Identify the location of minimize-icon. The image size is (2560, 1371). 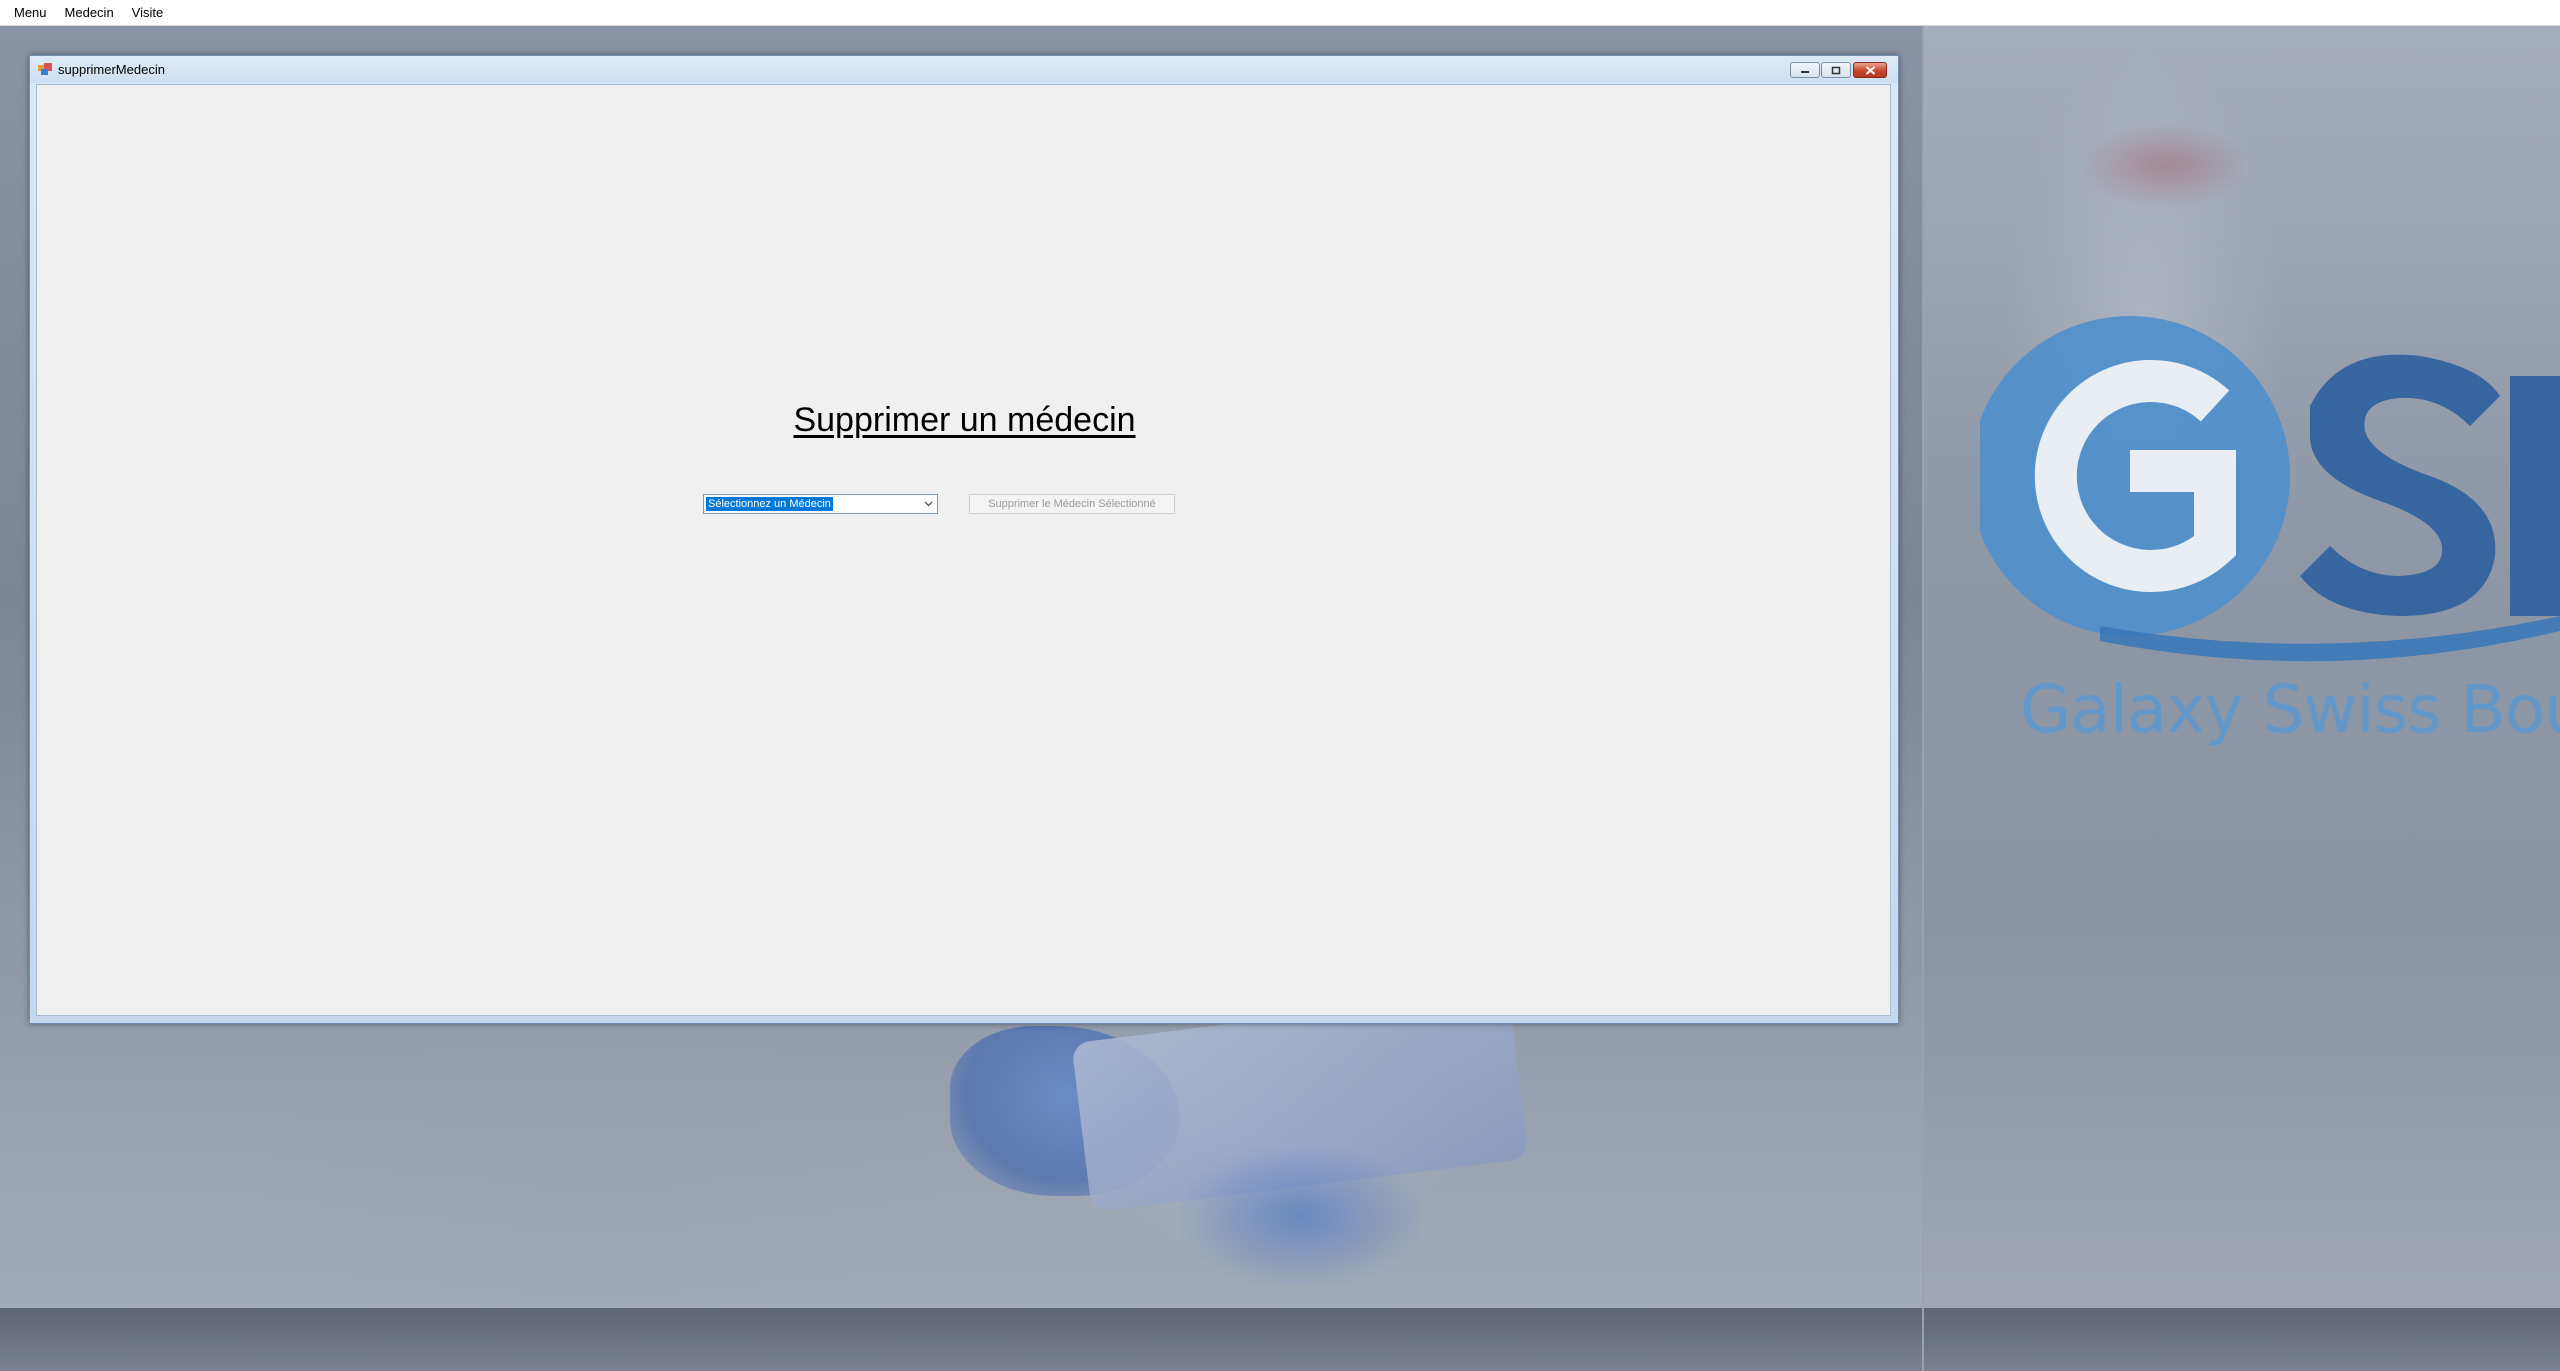
(1805, 72).